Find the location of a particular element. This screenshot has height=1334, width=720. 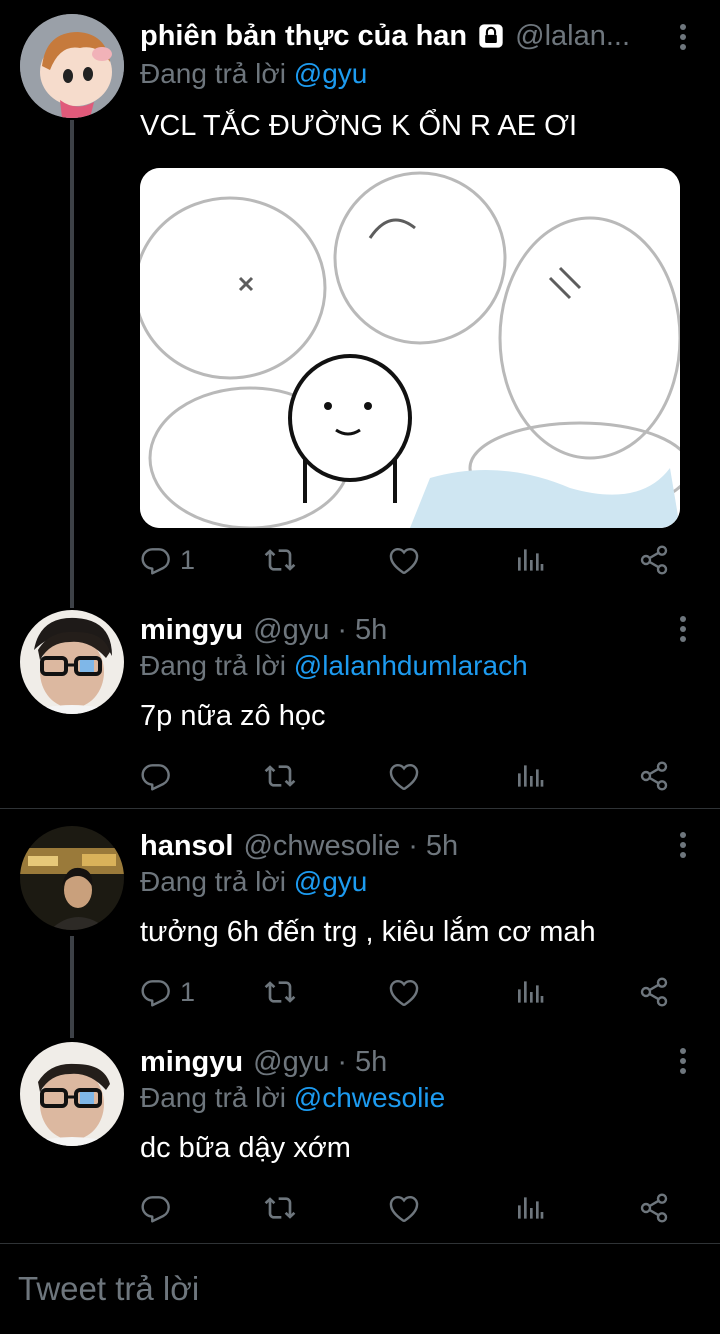

divider is located at coordinates (360, 808).